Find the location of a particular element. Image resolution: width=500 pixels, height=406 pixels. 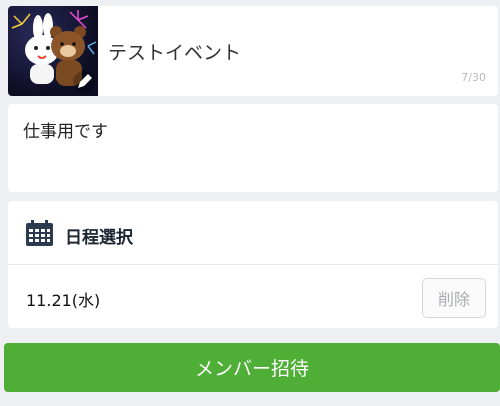

calendar-icon is located at coordinates (39, 233).